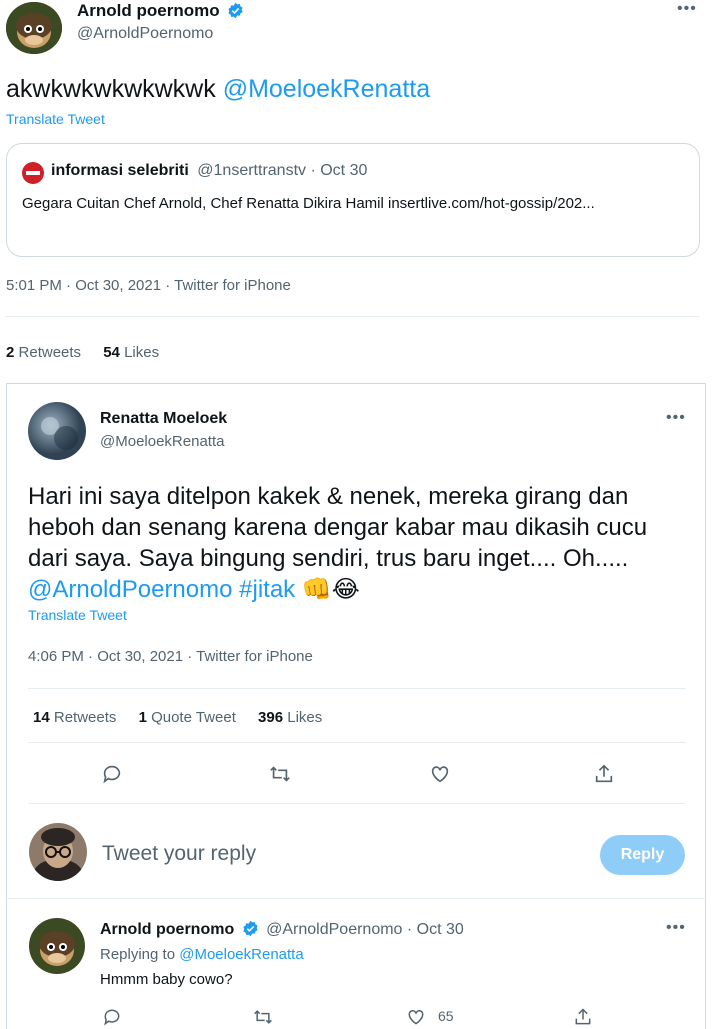  I want to click on renatta-handle: @MoeloekRenatta, so click(162, 441).